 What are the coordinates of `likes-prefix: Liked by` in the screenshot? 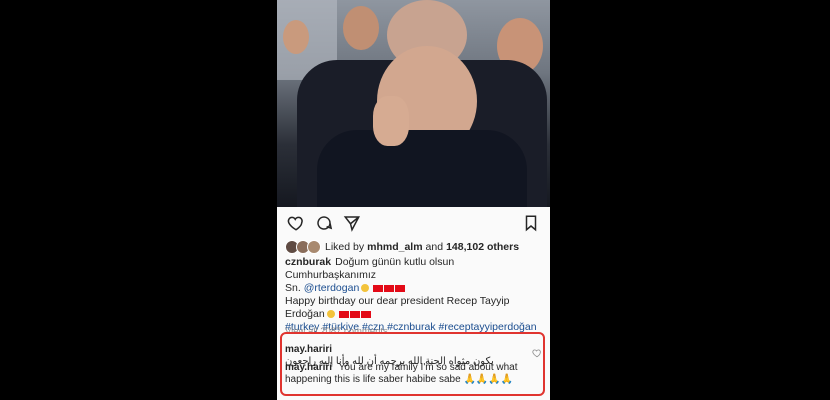 It's located at (345, 247).